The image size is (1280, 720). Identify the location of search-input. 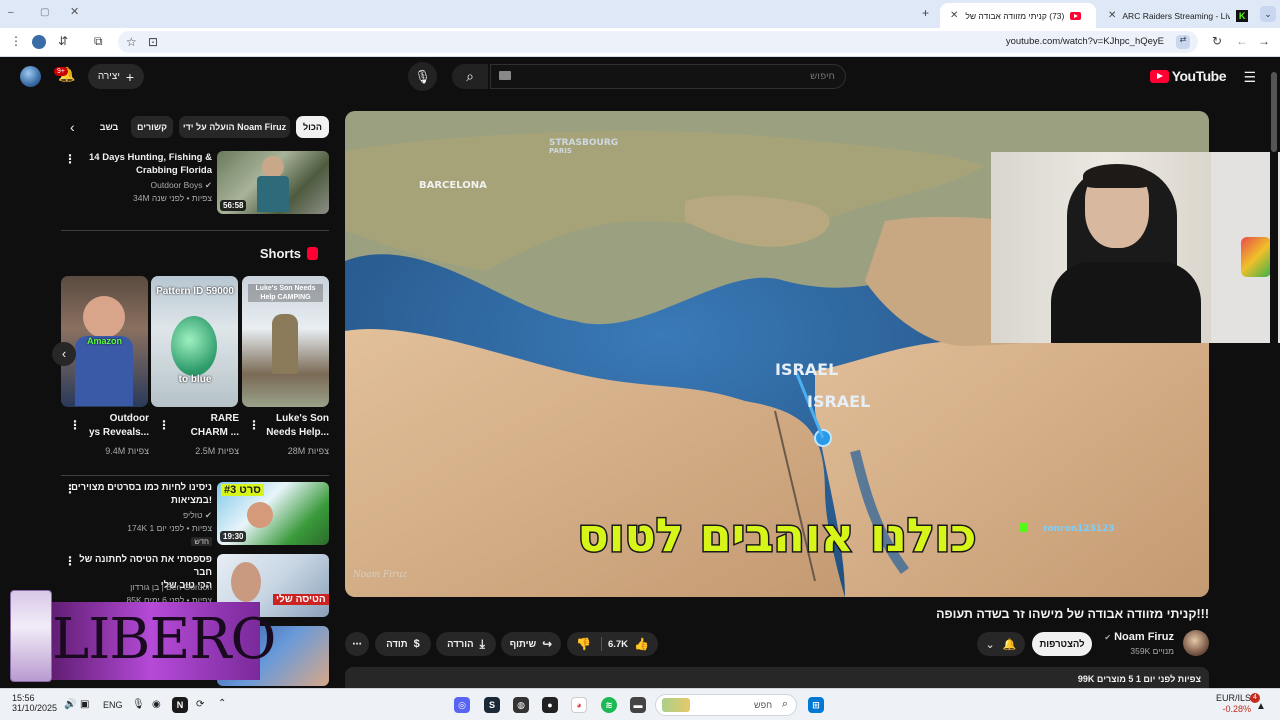
(675, 76).